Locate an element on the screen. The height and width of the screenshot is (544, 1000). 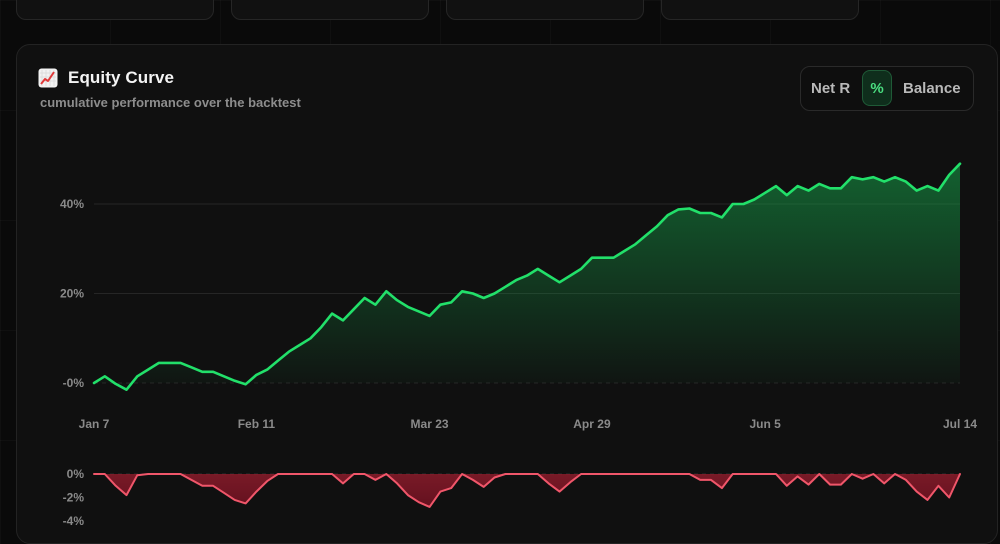
x-tick-label: Jul 14 is located at coordinates (960, 424).